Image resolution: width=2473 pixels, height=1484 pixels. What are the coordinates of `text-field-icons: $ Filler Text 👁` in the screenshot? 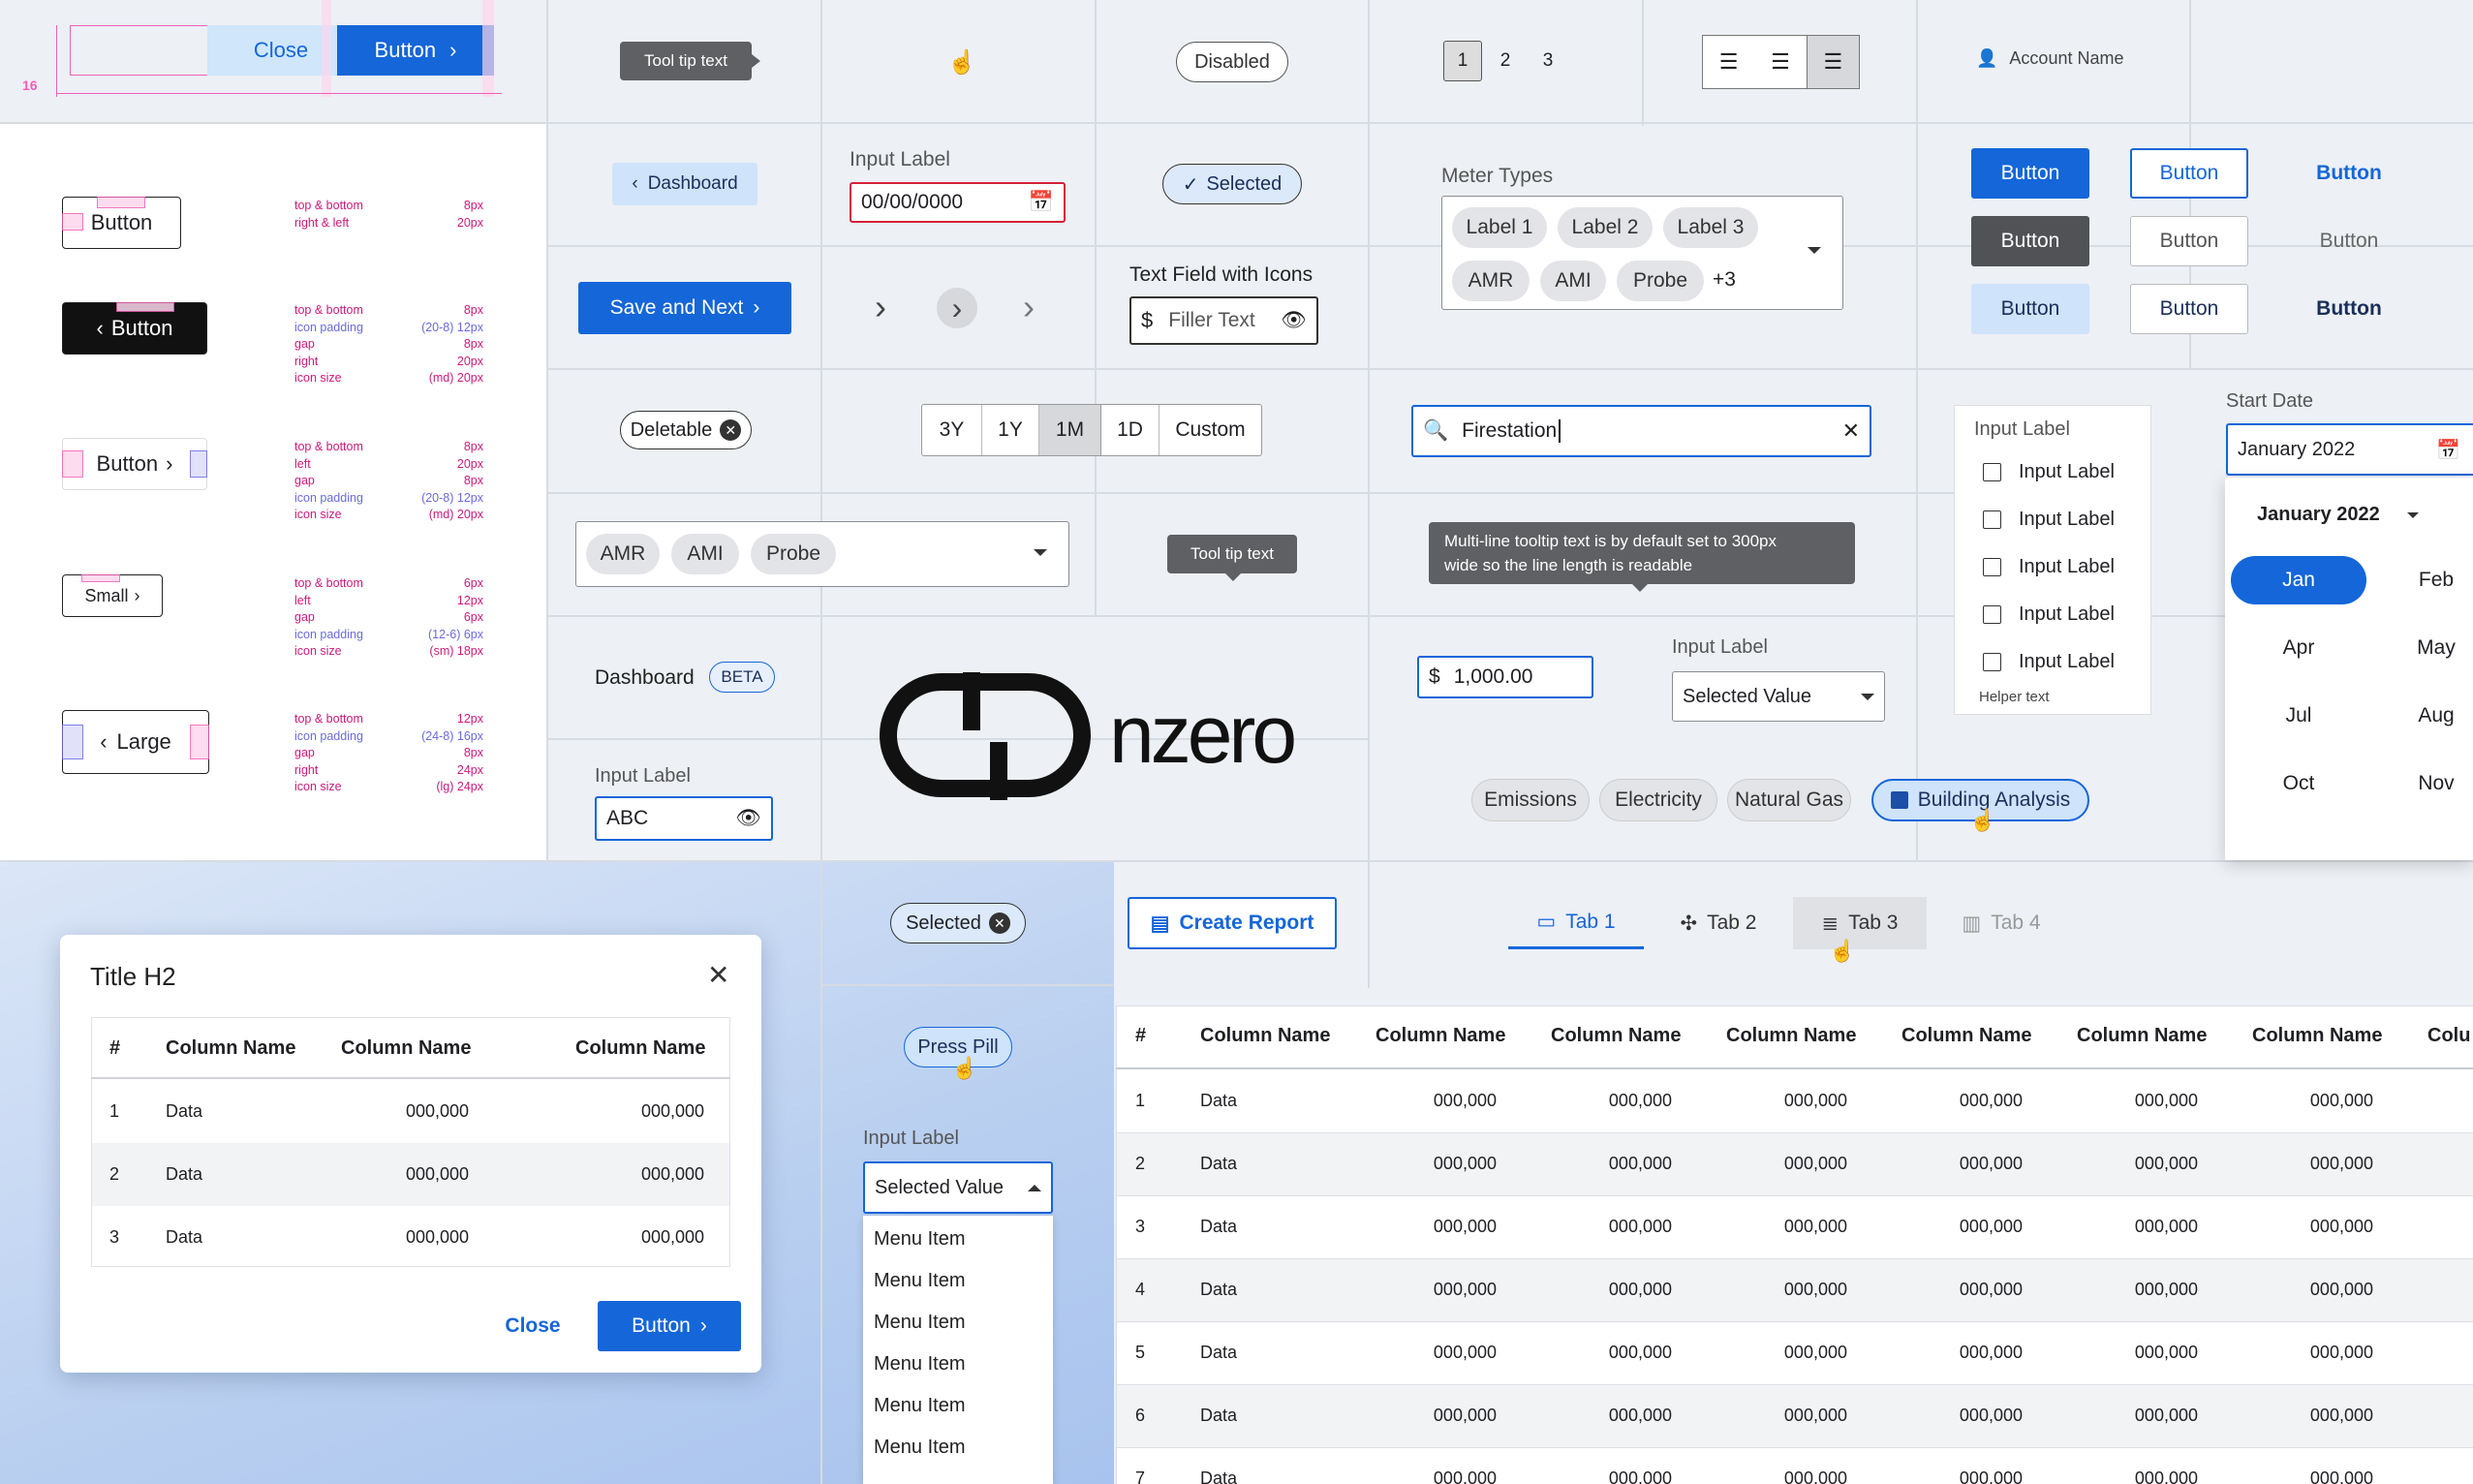 It's located at (1223, 320).